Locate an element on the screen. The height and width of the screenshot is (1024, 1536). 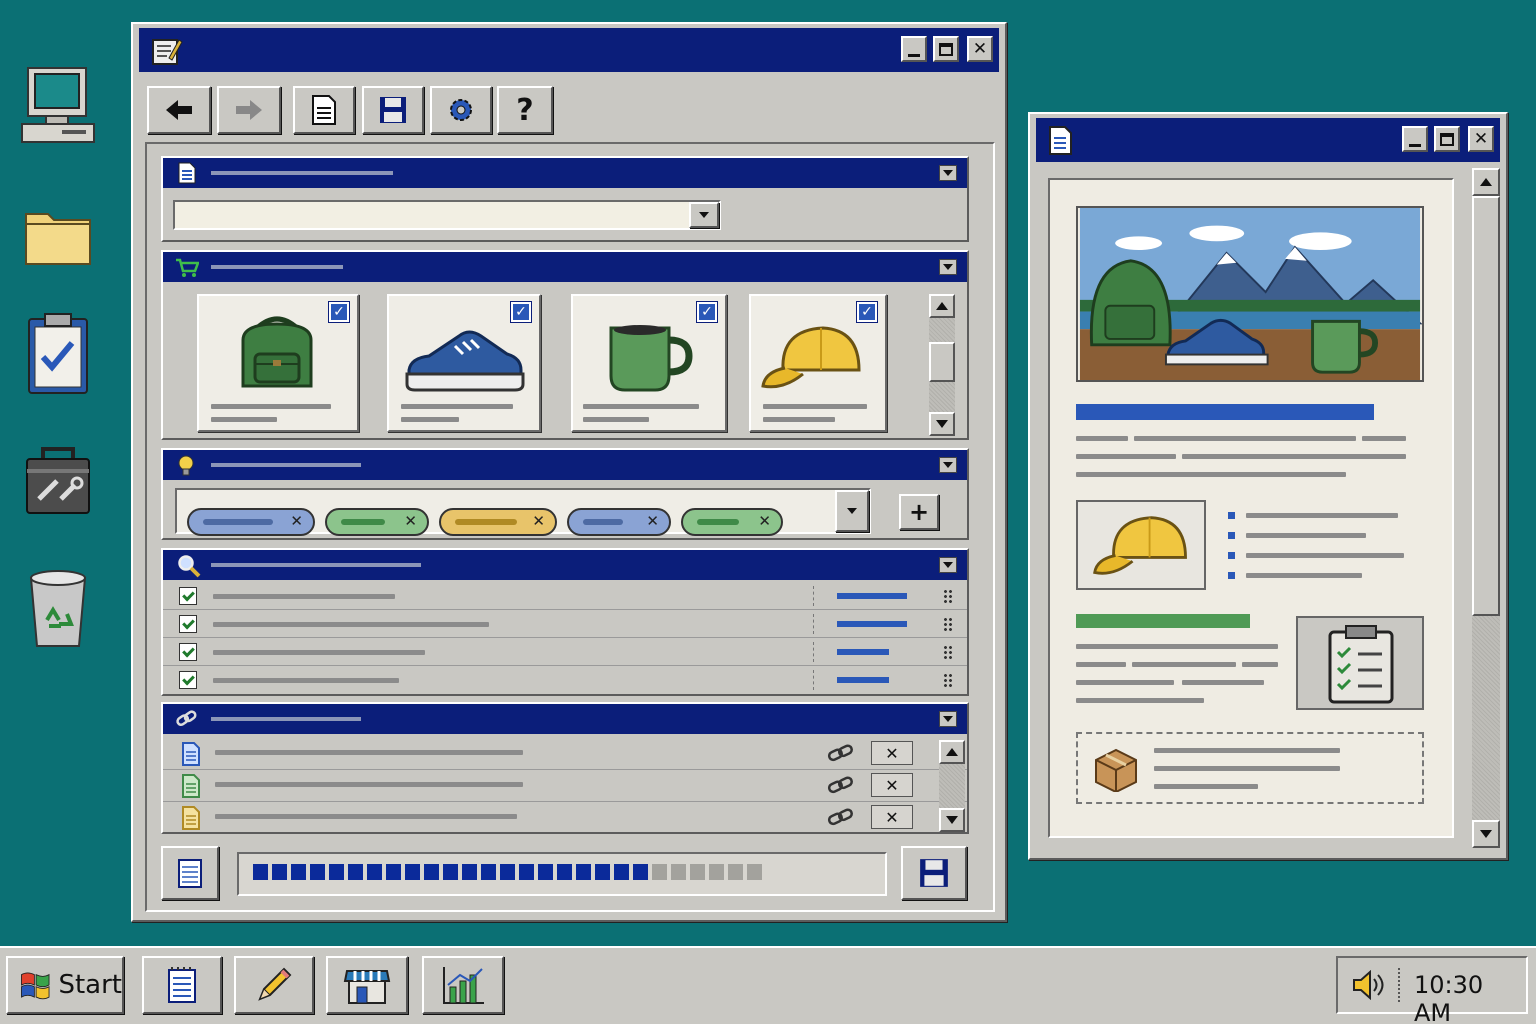
taskbar-store-button is located at coordinates (367, 985).